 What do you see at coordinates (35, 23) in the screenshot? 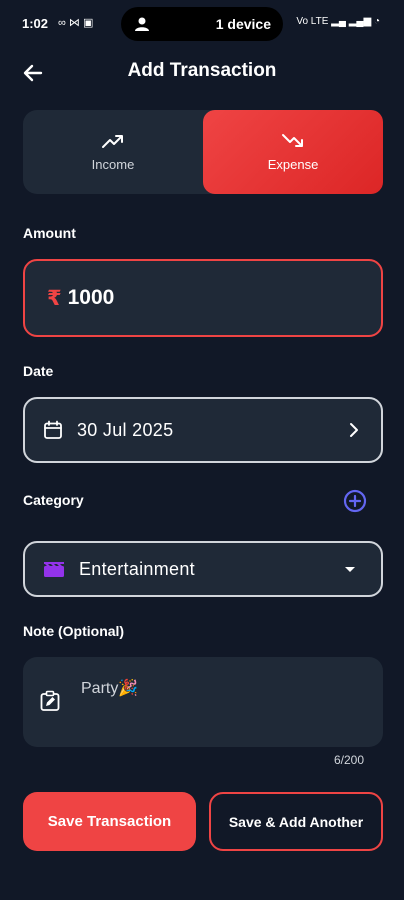
I see `status-time: 1:02` at bounding box center [35, 23].